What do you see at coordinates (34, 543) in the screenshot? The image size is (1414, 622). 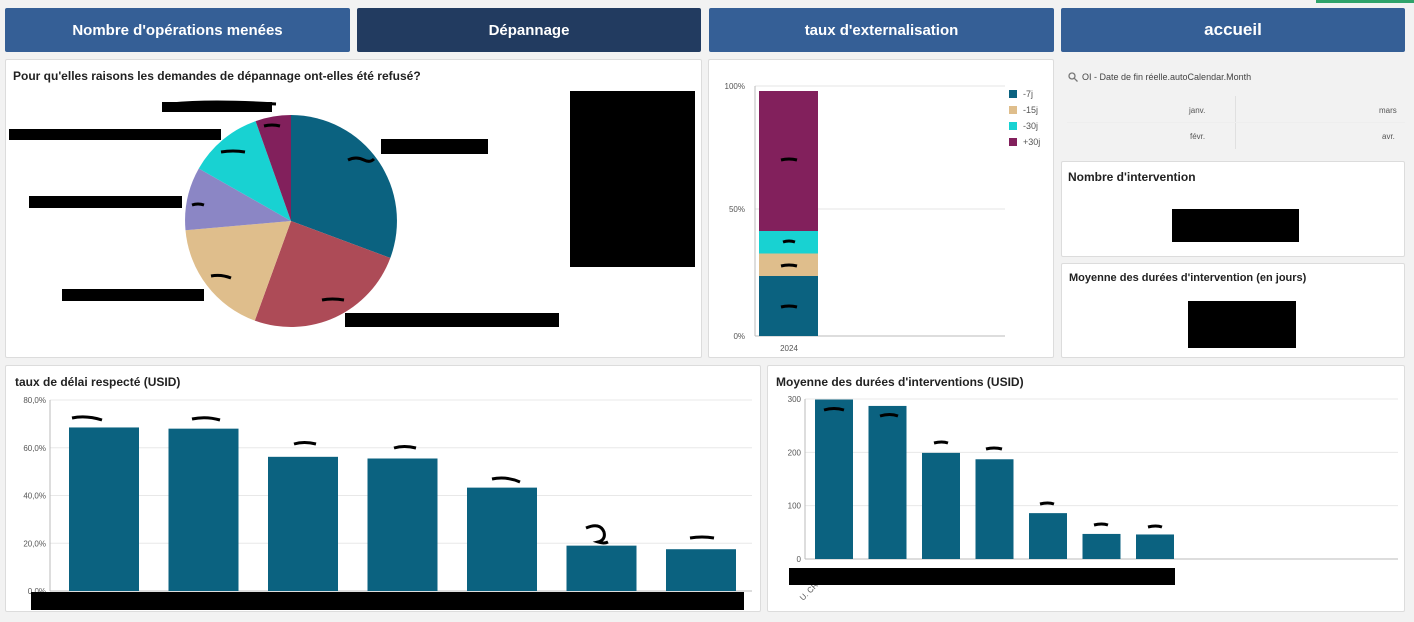 I see `y-tick-label: 20,0%` at bounding box center [34, 543].